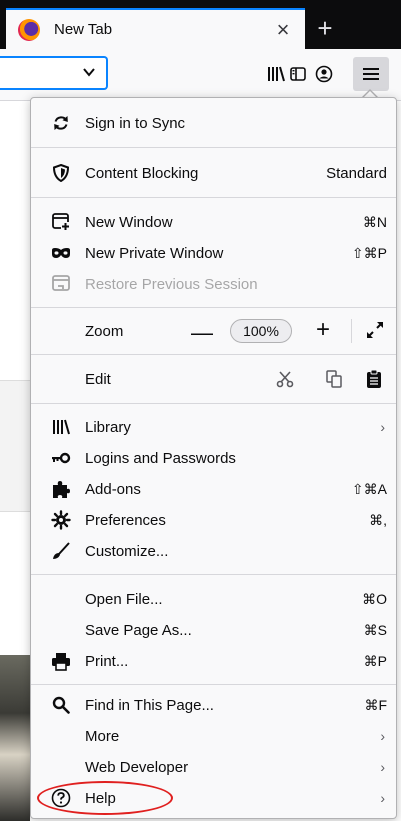  What do you see at coordinates (61, 705) in the screenshot?
I see `search-icon` at bounding box center [61, 705].